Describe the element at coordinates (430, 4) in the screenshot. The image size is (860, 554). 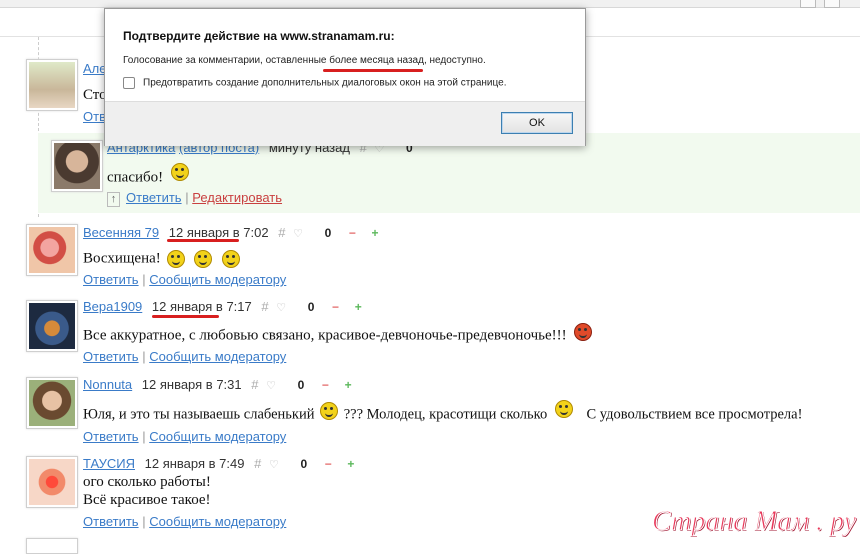
I see `browser-top-bar` at that location.